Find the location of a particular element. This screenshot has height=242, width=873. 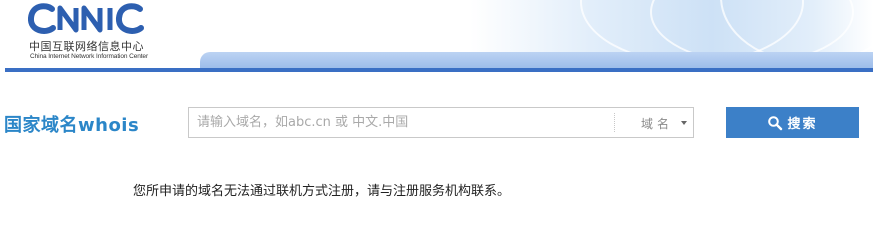

cnnic-logo-mark is located at coordinates (86, 18).